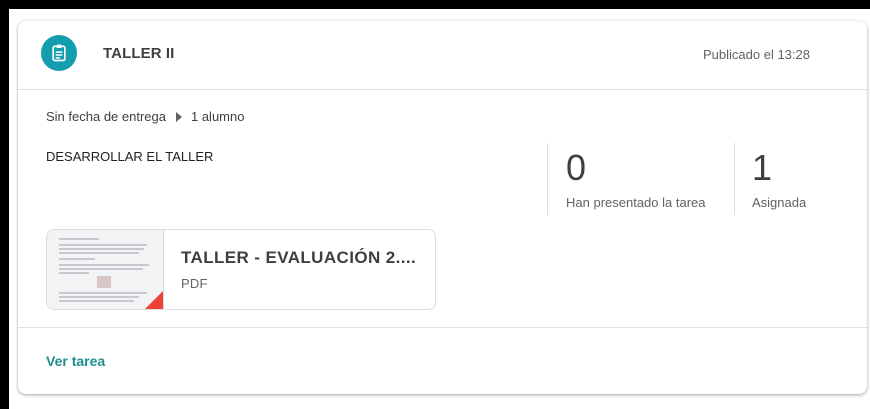 The height and width of the screenshot is (409, 870). What do you see at coordinates (130, 156) in the screenshot?
I see `assignment-instructions: DESARROLLAR EL TALLER` at bounding box center [130, 156].